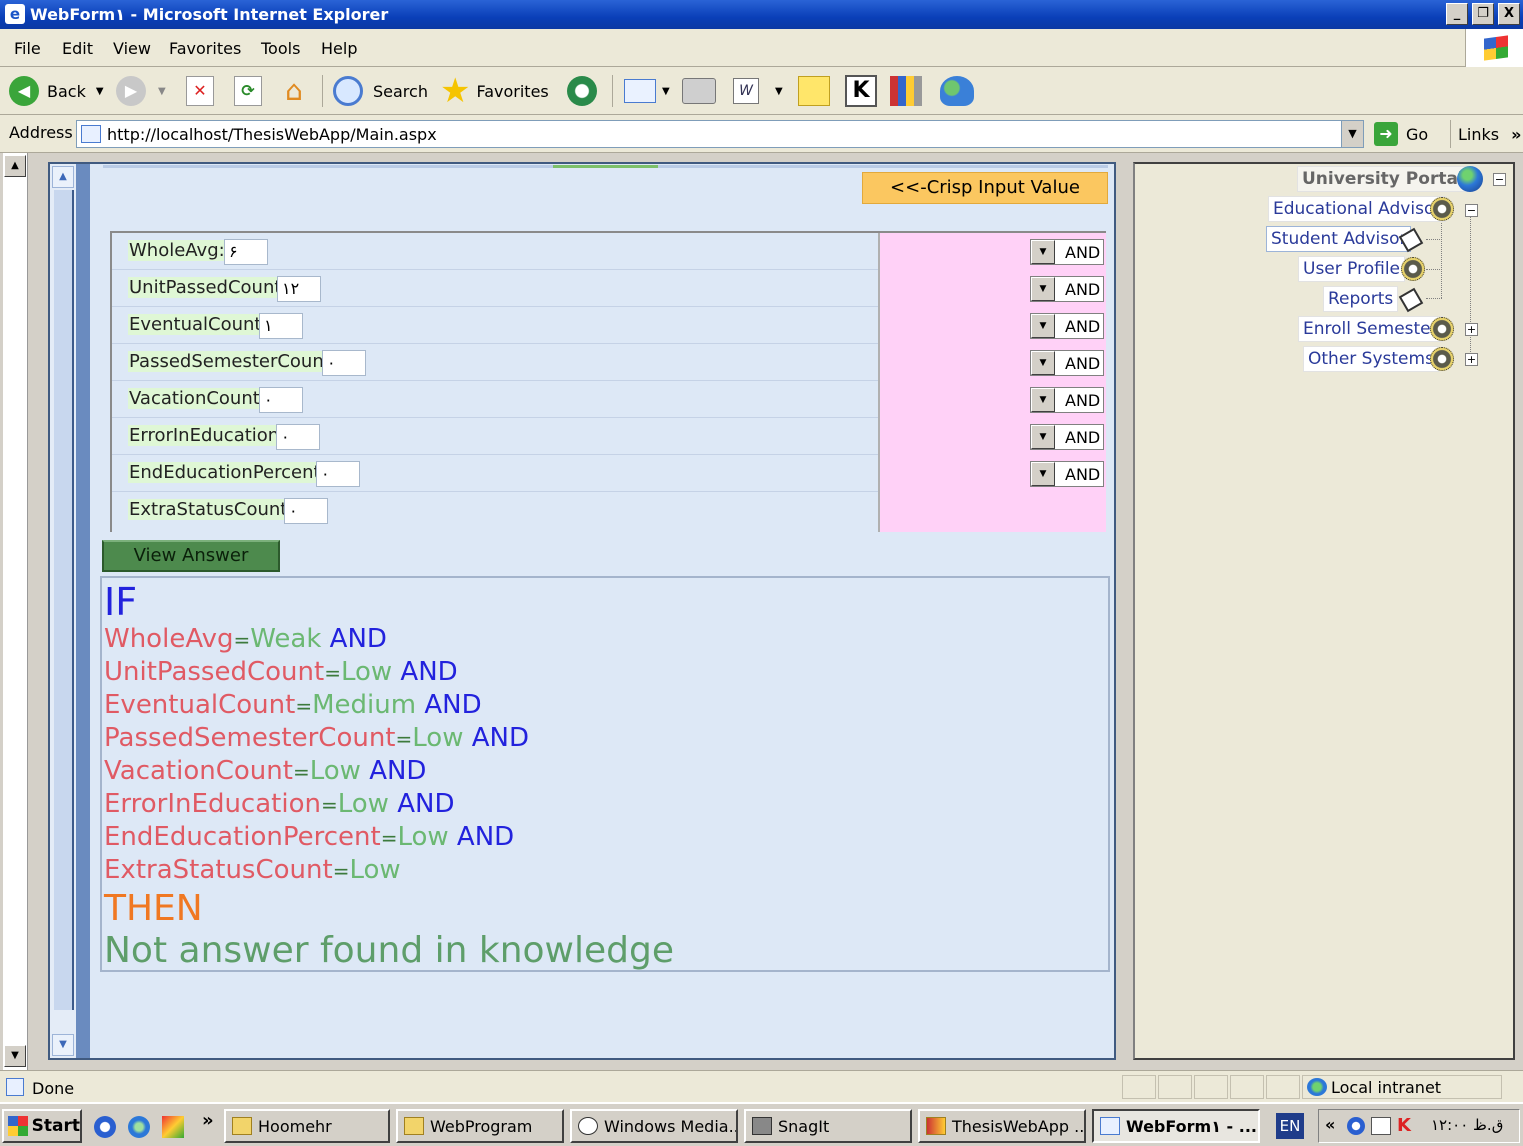  What do you see at coordinates (309, 837) in the screenshot?
I see `rule-clause: EndEducationPercent=Low AND` at bounding box center [309, 837].